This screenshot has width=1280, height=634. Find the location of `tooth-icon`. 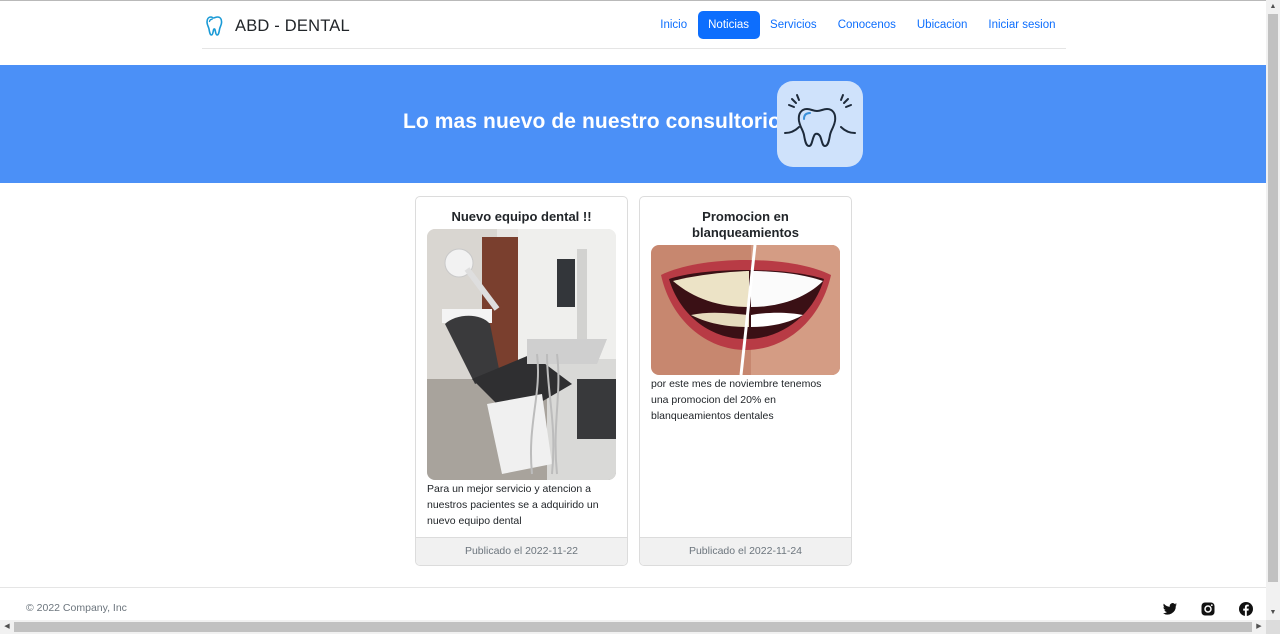

tooth-icon is located at coordinates (214, 26).